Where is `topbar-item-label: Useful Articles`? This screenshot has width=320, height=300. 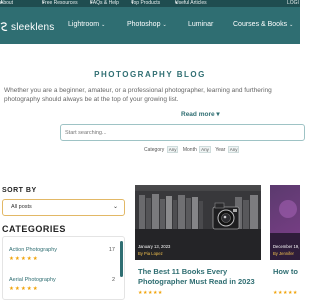 topbar-item-label: Useful Articles is located at coordinates (191, 3).